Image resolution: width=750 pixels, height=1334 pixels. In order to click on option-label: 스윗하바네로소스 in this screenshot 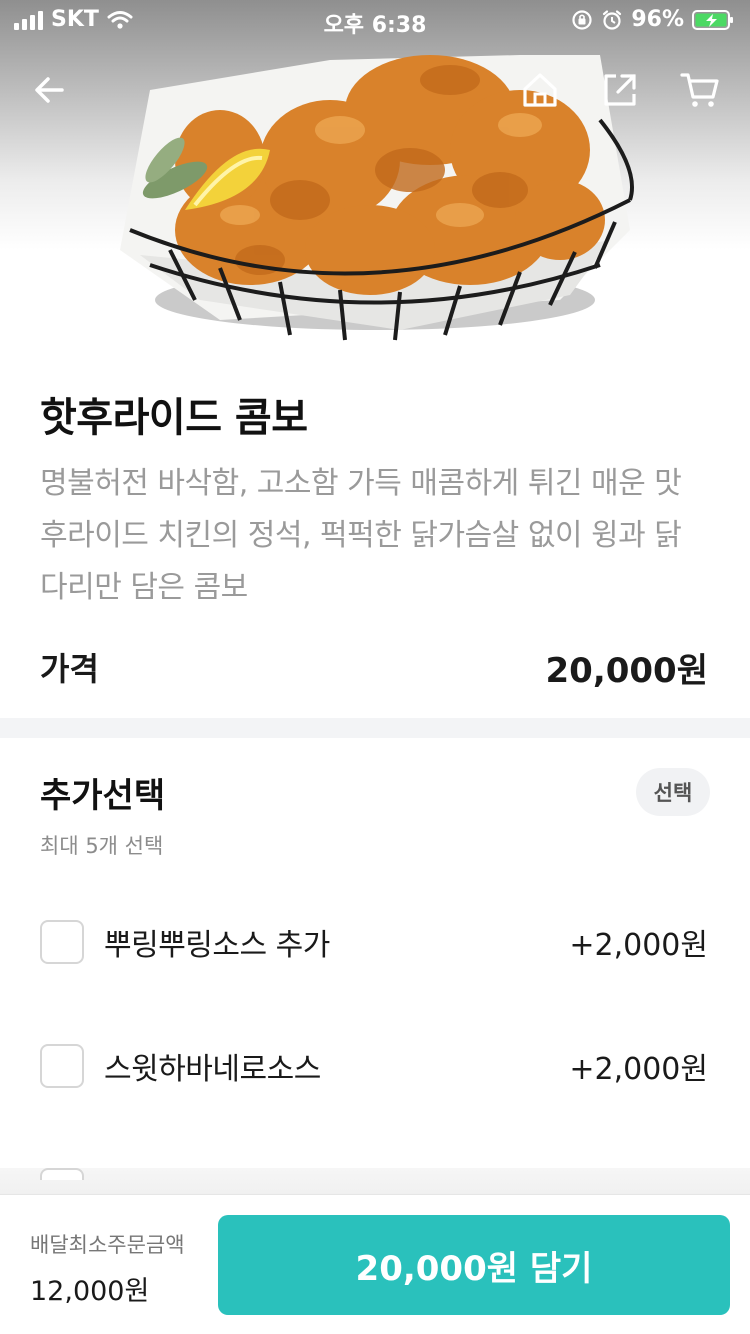, I will do `click(212, 1069)`.